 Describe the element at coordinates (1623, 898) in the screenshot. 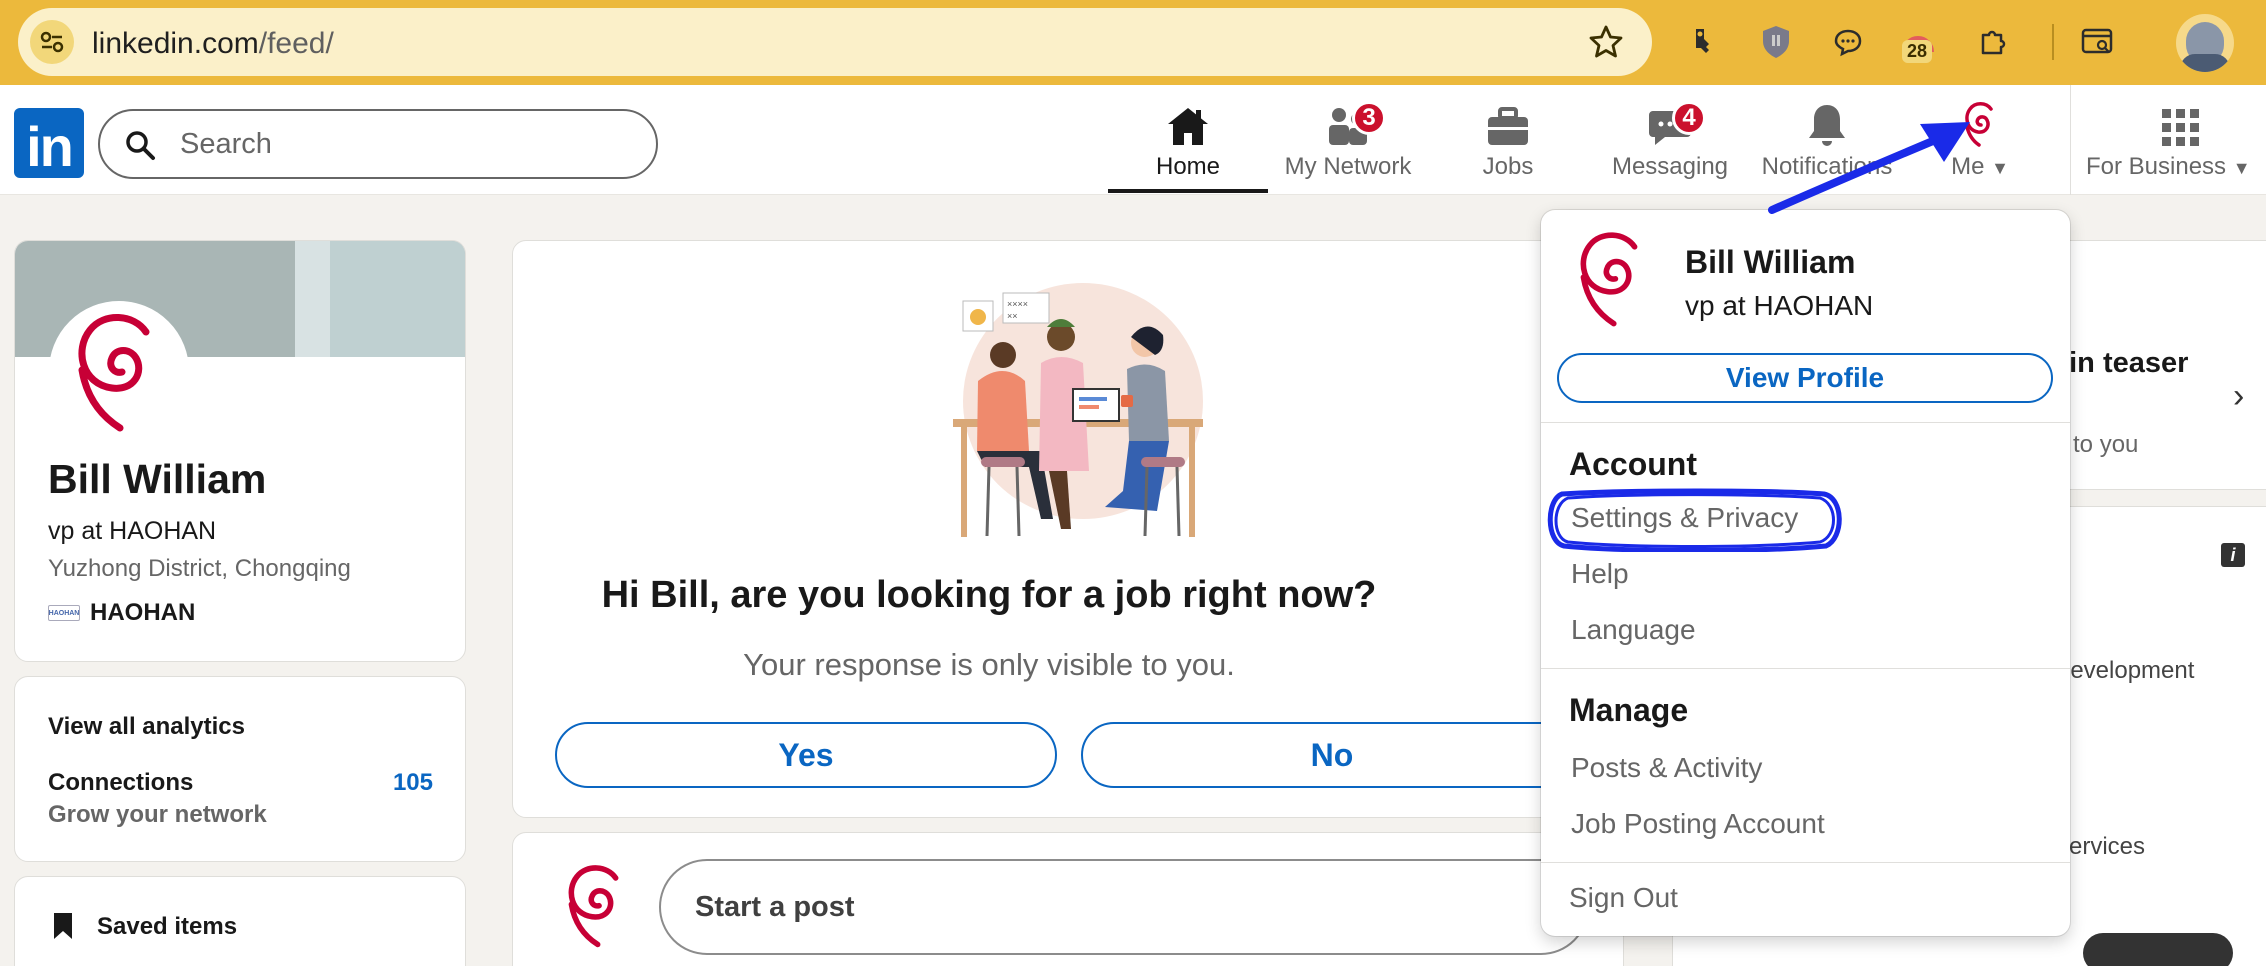

I see `sign-out-item: Sign Out` at that location.